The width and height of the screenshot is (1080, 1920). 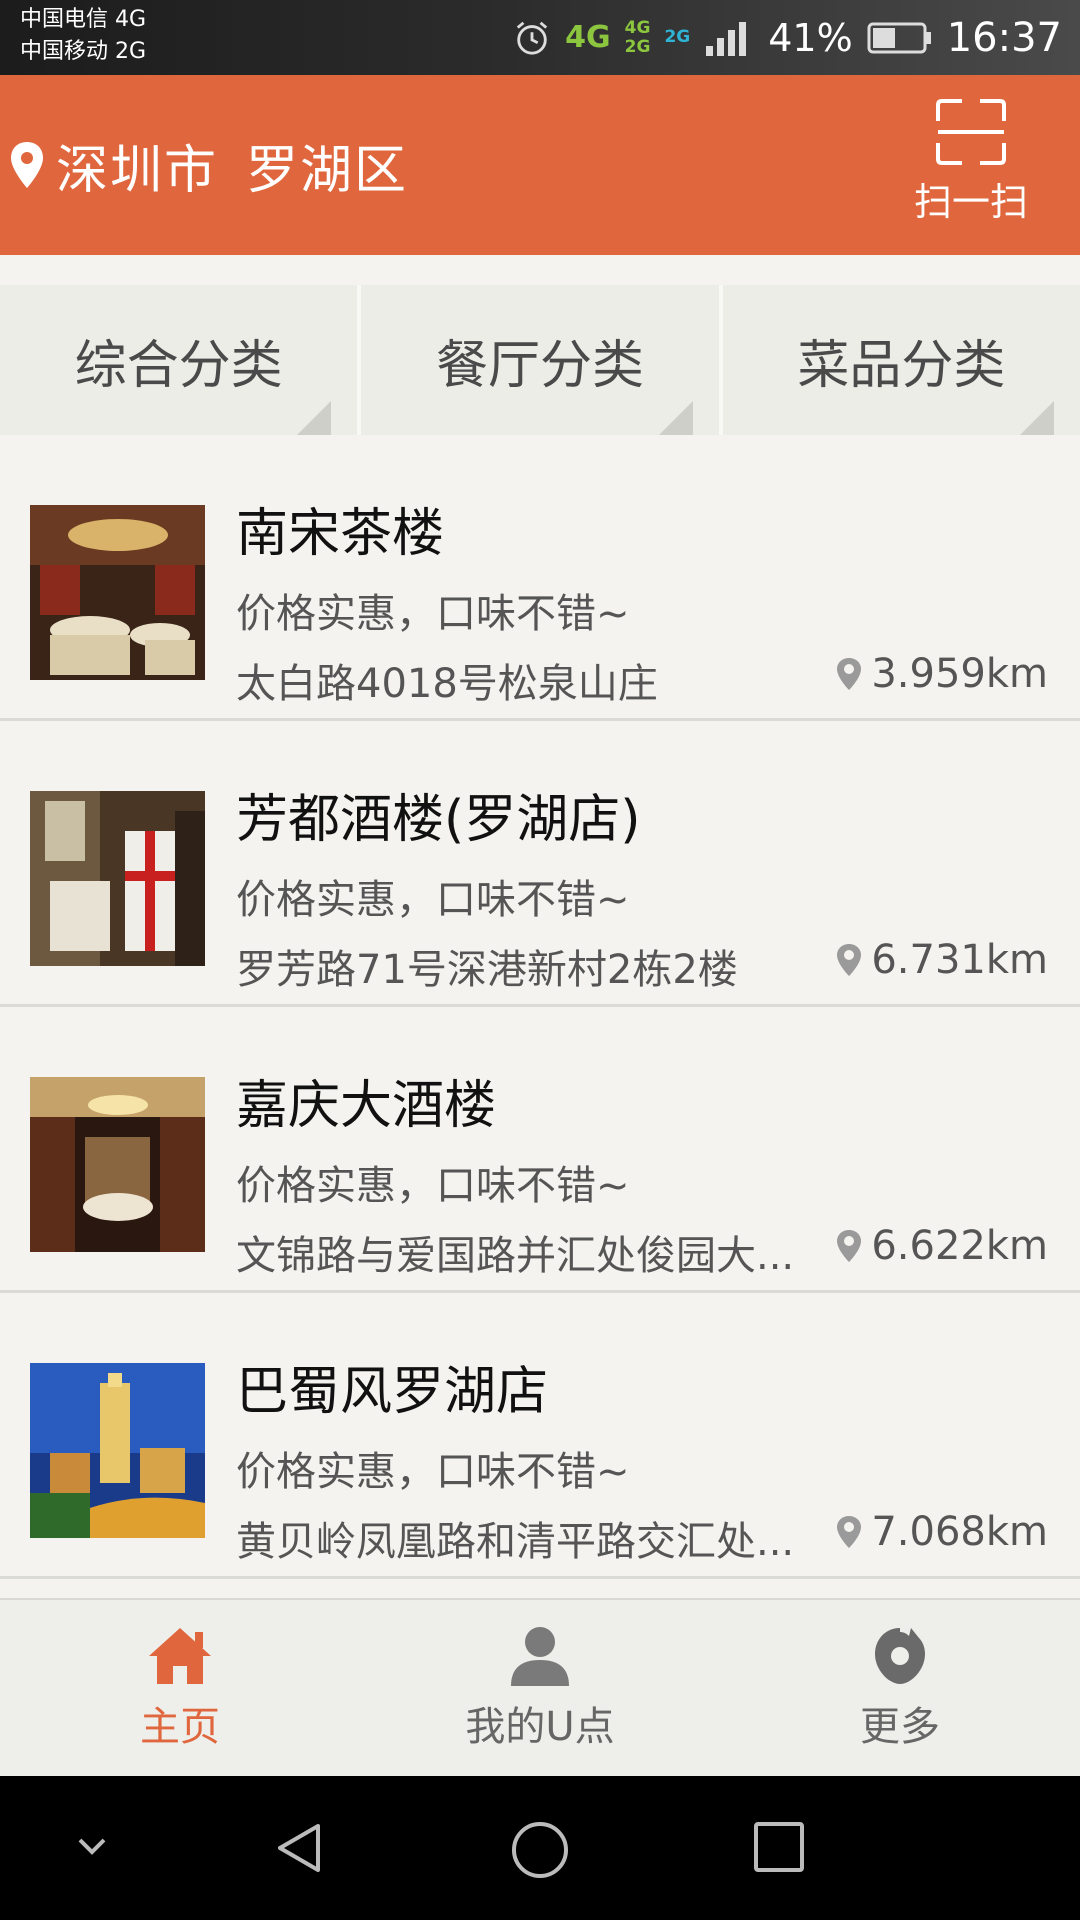 I want to click on more-icon, so click(x=900, y=1656).